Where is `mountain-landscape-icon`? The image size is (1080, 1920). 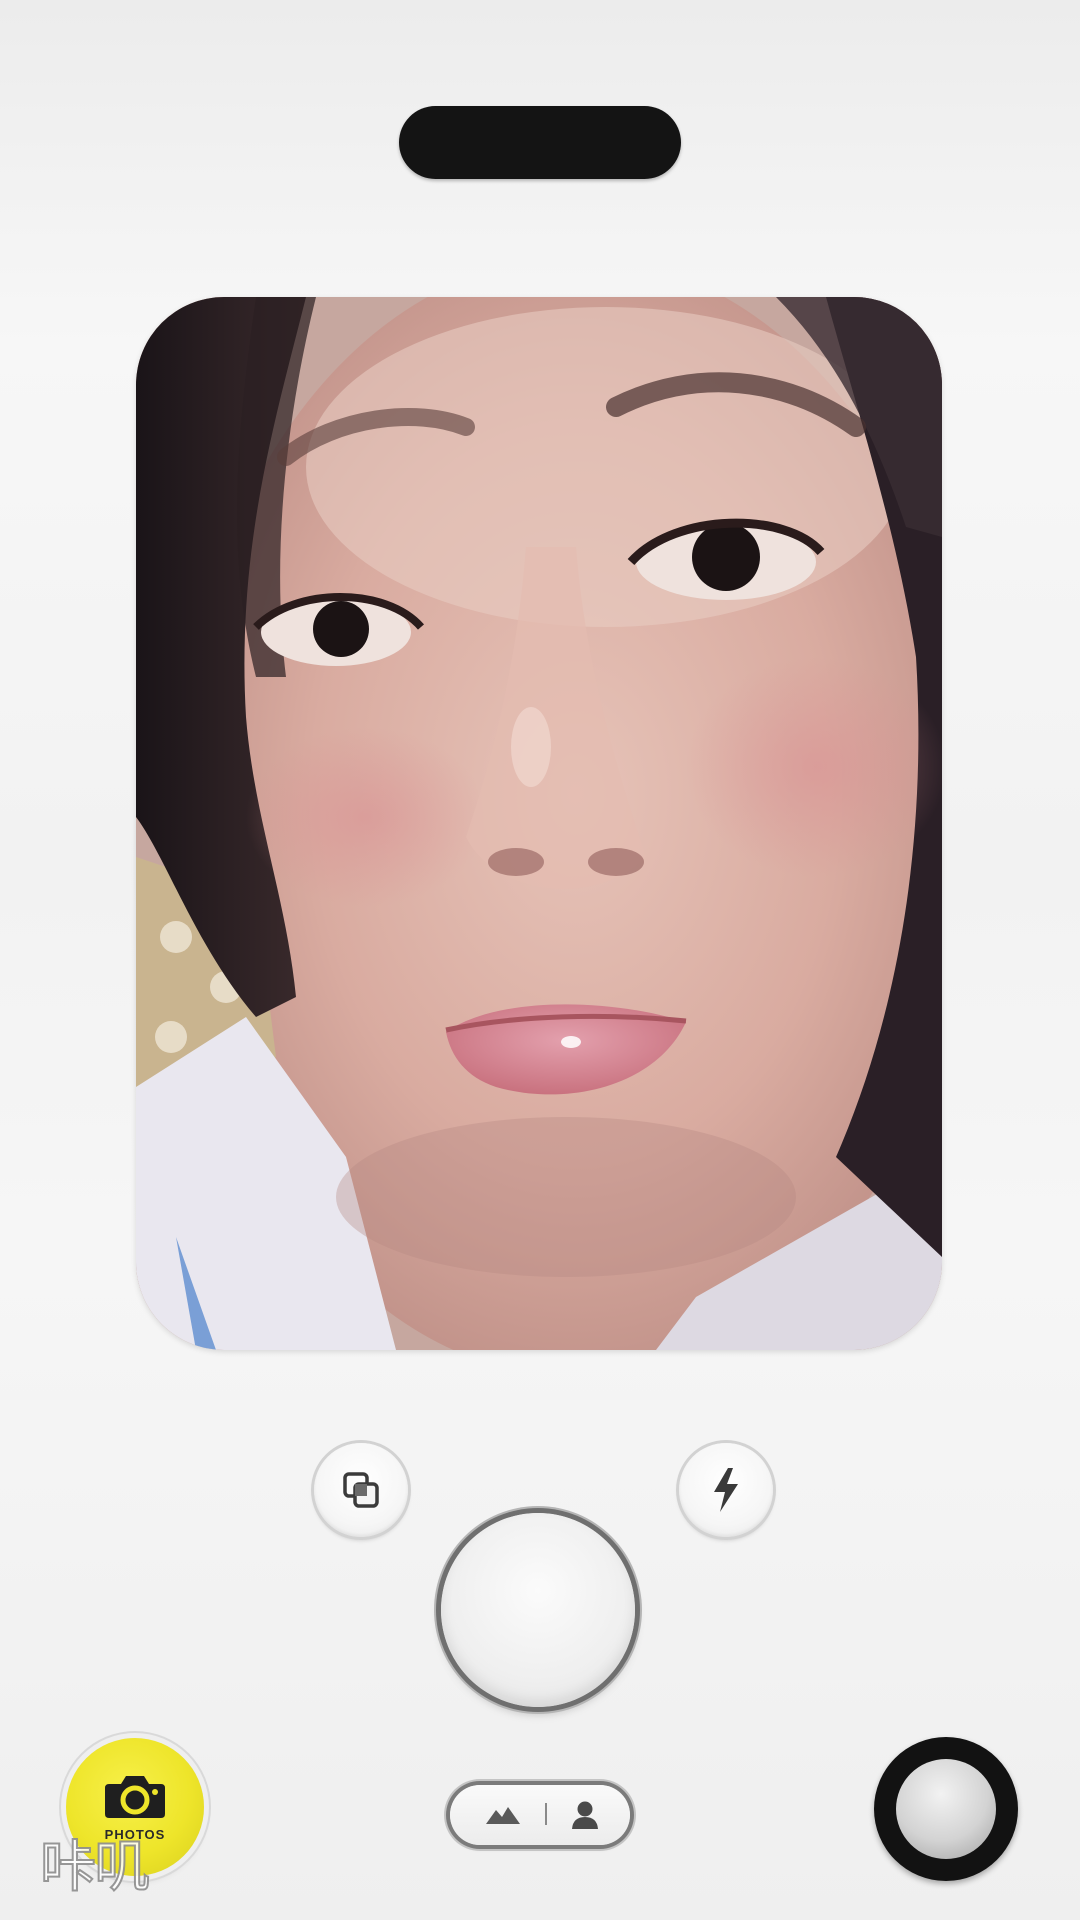 mountain-landscape-icon is located at coordinates (503, 1815).